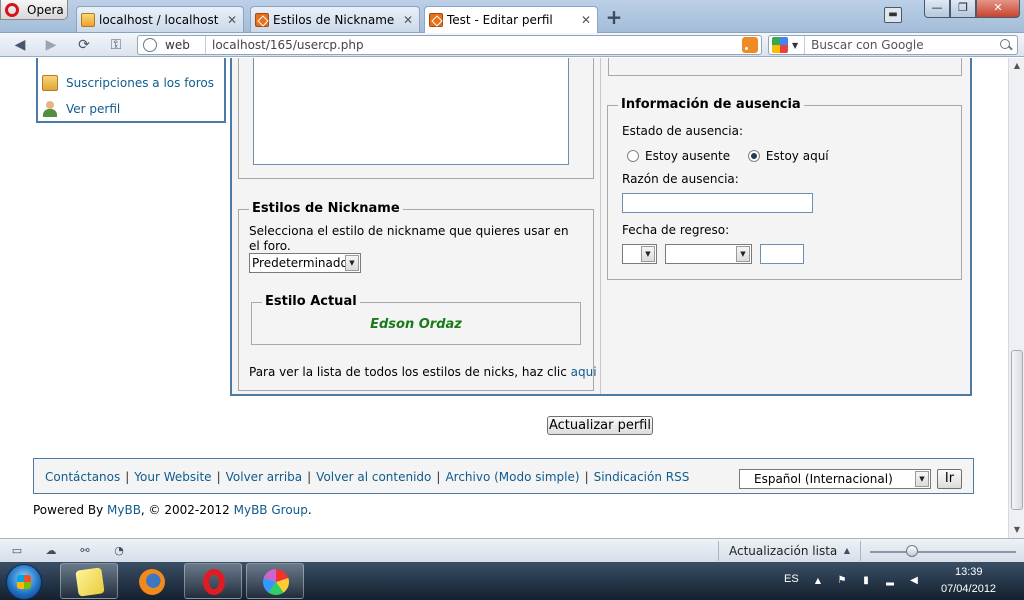  What do you see at coordinates (890, 581) in the screenshot?
I see `network-icon: ▂` at bounding box center [890, 581].